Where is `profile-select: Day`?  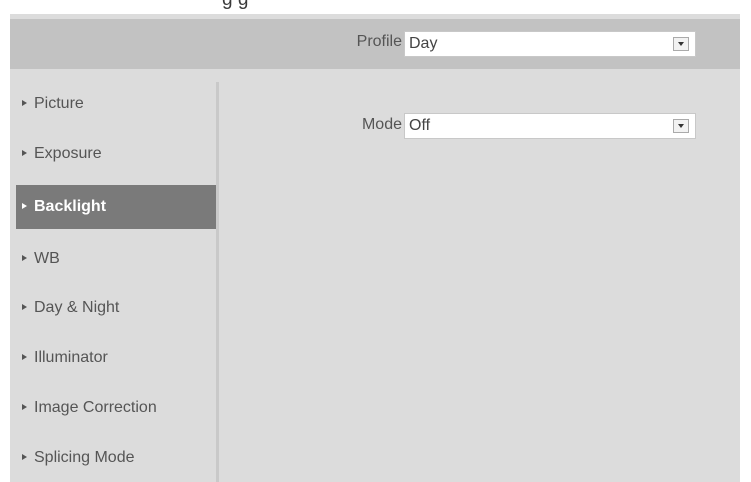 profile-select: Day is located at coordinates (550, 44).